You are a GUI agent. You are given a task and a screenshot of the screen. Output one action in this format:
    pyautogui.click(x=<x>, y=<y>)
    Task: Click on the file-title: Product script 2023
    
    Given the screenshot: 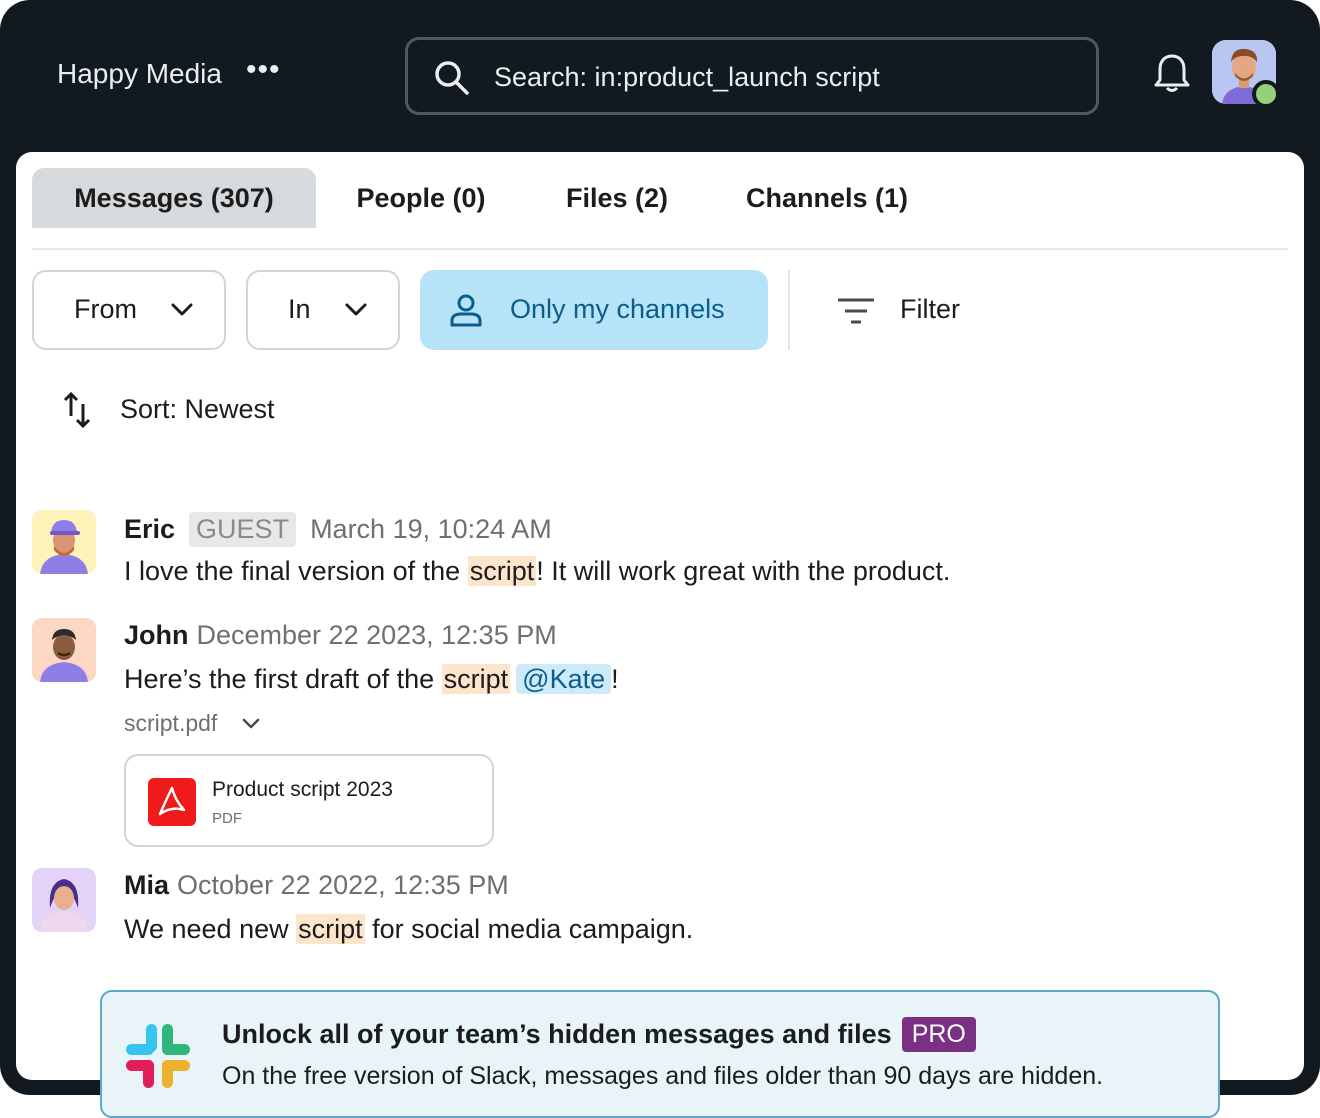 What is the action you would take?
    pyautogui.click(x=302, y=789)
    